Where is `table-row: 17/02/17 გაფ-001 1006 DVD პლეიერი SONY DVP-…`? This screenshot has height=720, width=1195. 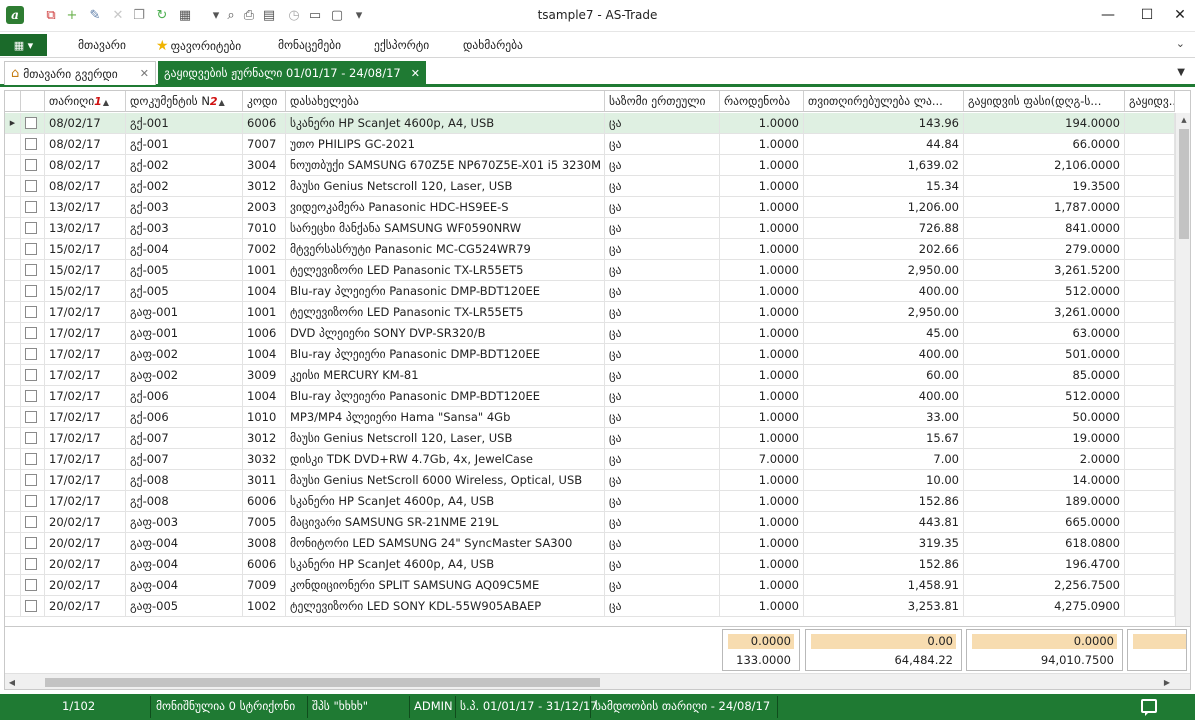
table-row: 17/02/17 გაფ-001 1006 DVD პლეიერი SONY DVP-… is located at coordinates (590, 333).